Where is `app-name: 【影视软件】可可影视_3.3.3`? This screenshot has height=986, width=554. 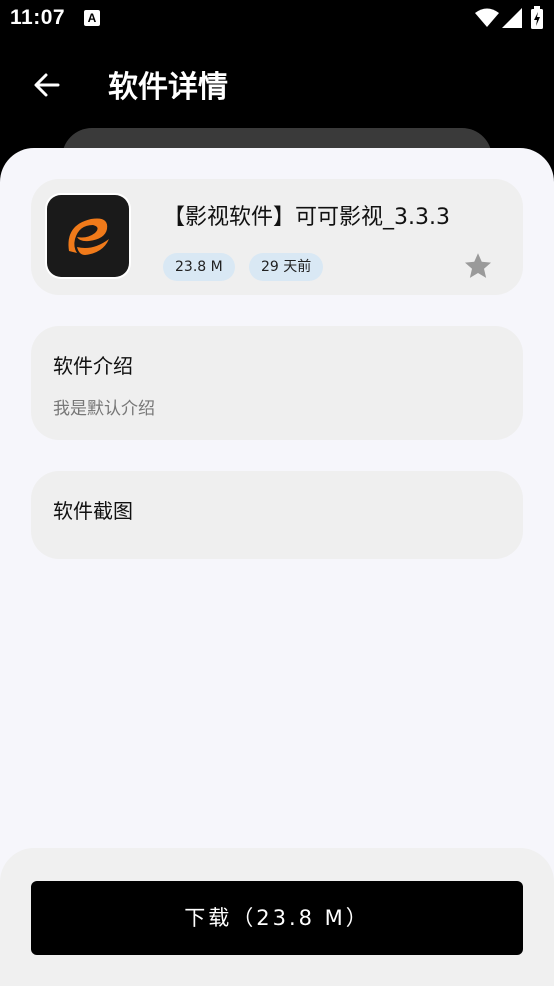 app-name: 【影视软件】可可影视_3.3.3 is located at coordinates (306, 217).